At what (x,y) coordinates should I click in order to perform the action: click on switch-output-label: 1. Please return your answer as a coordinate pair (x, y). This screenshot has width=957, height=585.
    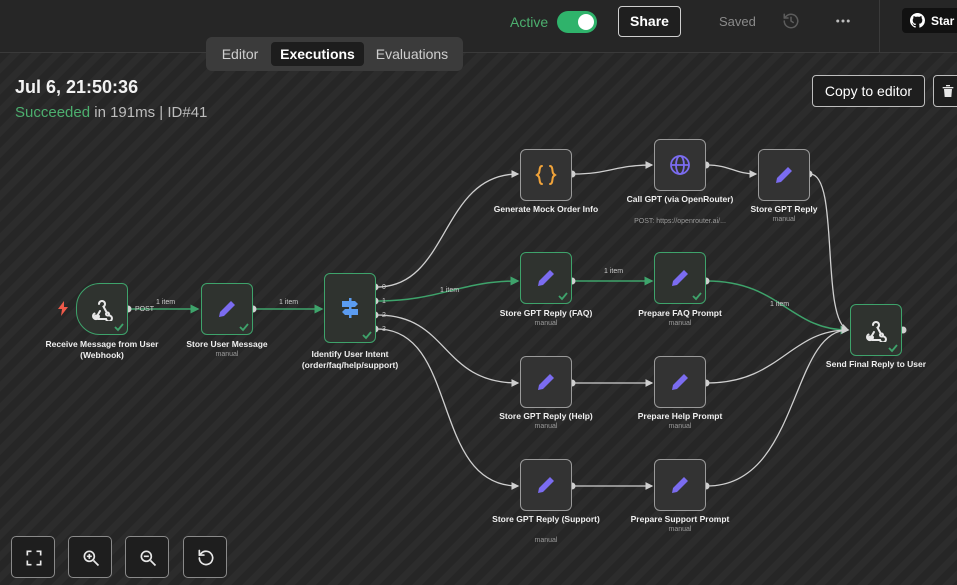
    Looking at the image, I should click on (384, 301).